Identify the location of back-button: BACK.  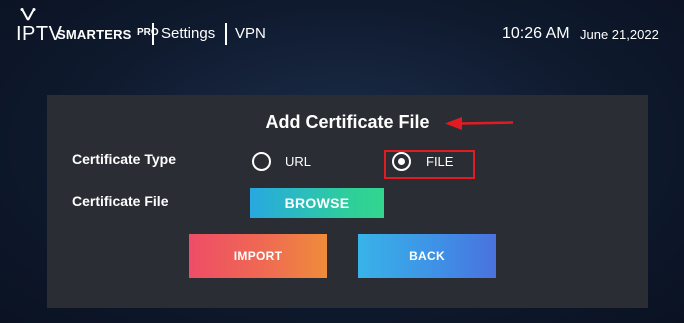
(427, 256).